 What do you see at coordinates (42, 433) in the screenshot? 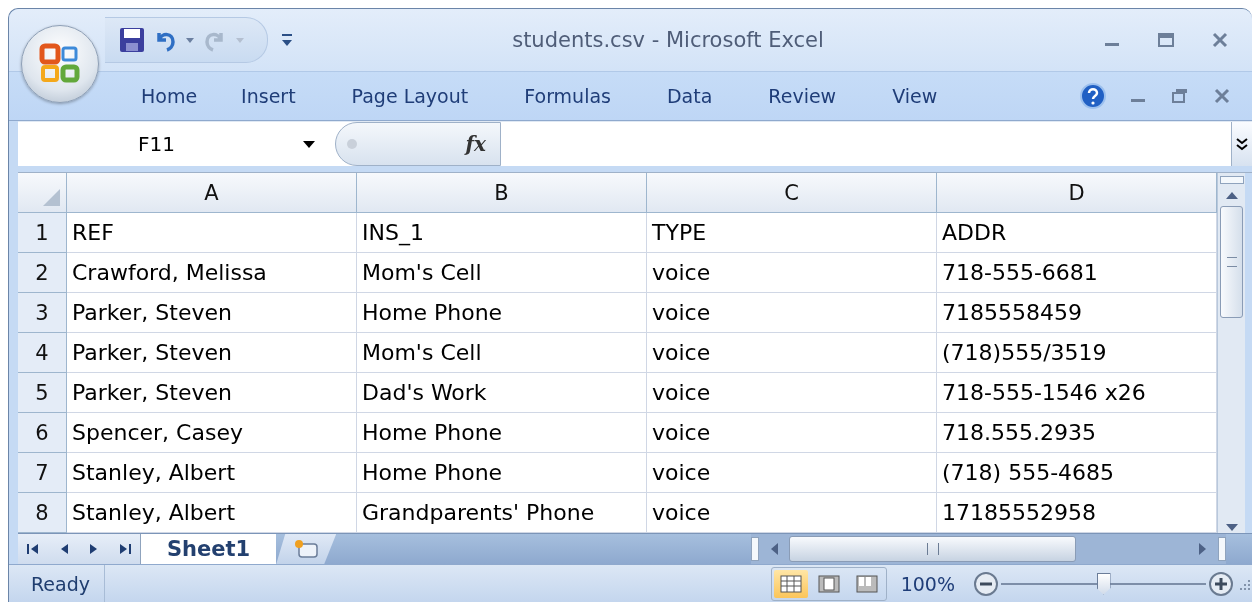
I see `row-header: 6` at bounding box center [42, 433].